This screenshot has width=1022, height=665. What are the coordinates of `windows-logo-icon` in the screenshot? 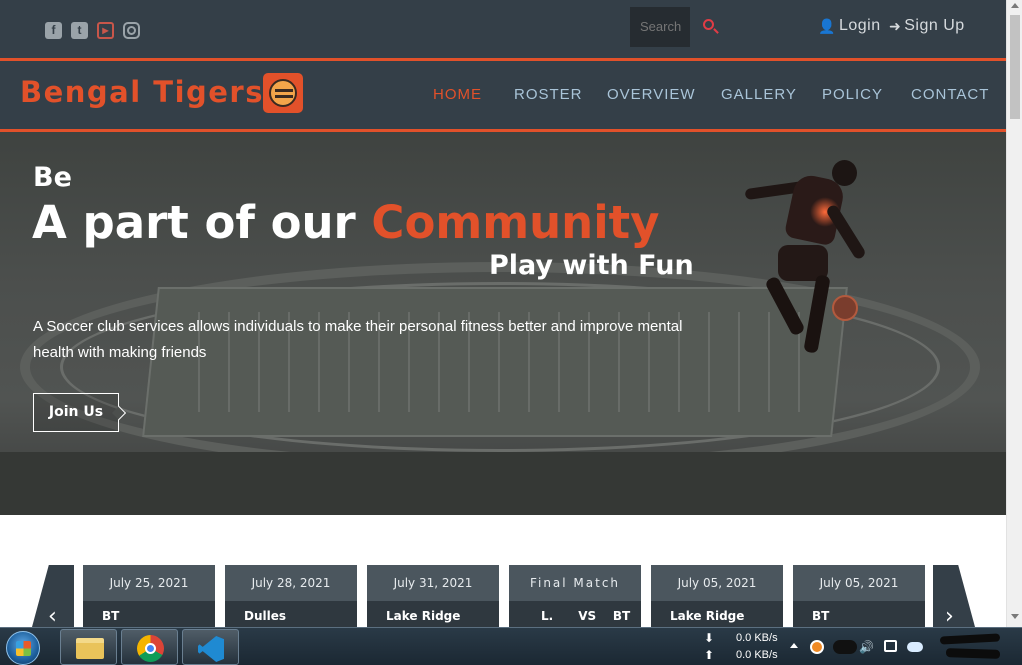 It's located at (23, 648).